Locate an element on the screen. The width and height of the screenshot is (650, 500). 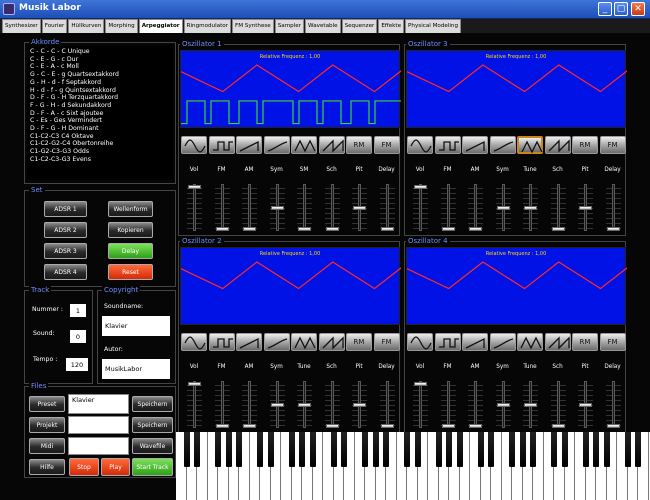
chord-item: C - E - A - c Moll is located at coordinates (74, 67).